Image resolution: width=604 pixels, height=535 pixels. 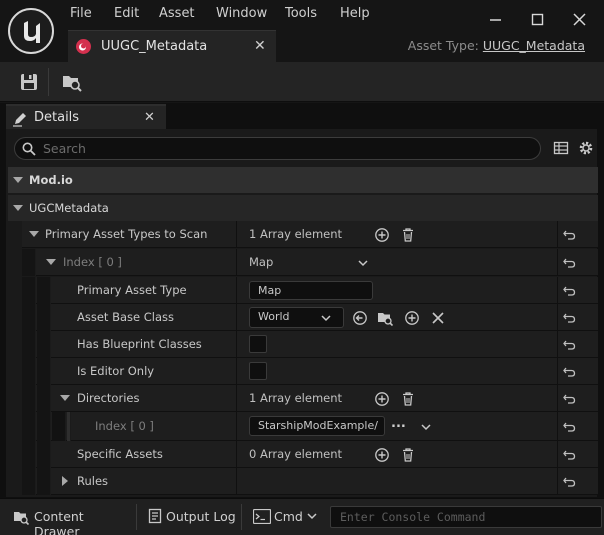 What do you see at coordinates (126, 13) in the screenshot?
I see `menu-edit: Edit` at bounding box center [126, 13].